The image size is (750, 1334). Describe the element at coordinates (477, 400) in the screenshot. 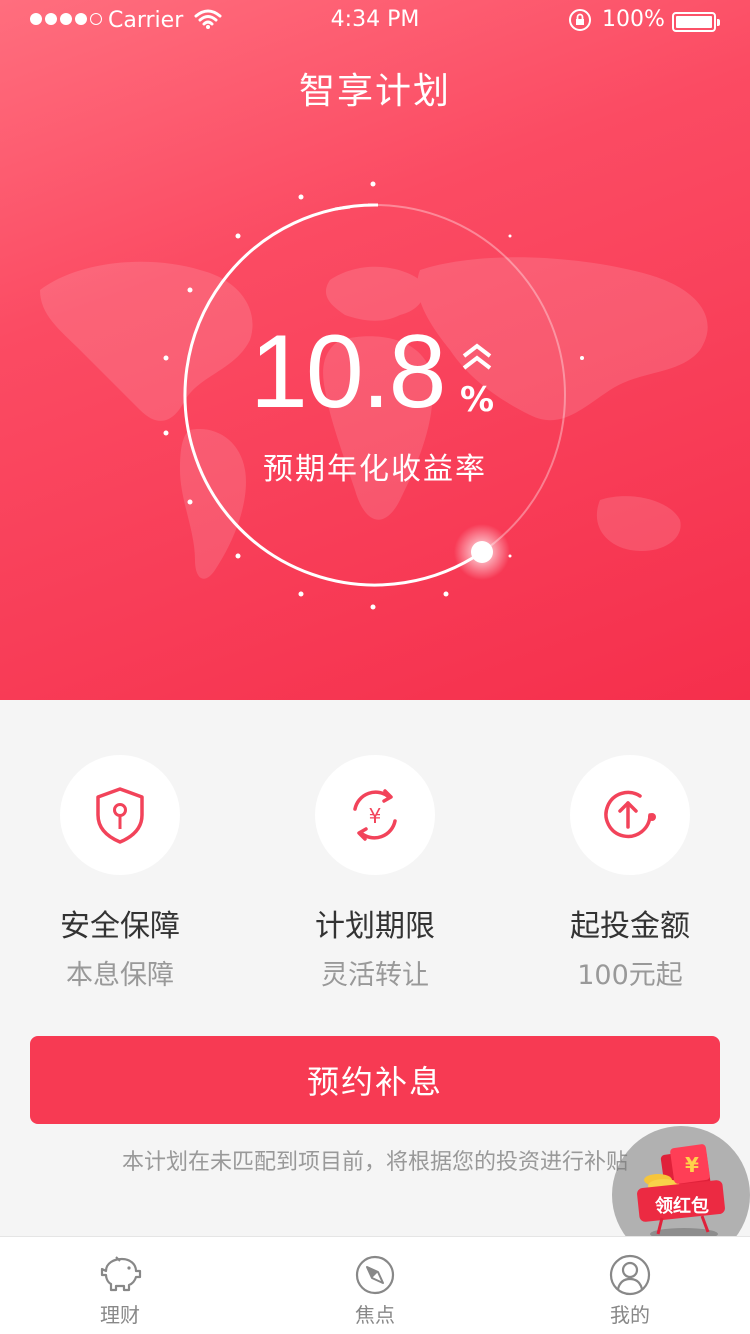

I see `rate-percent-sign: %` at that location.